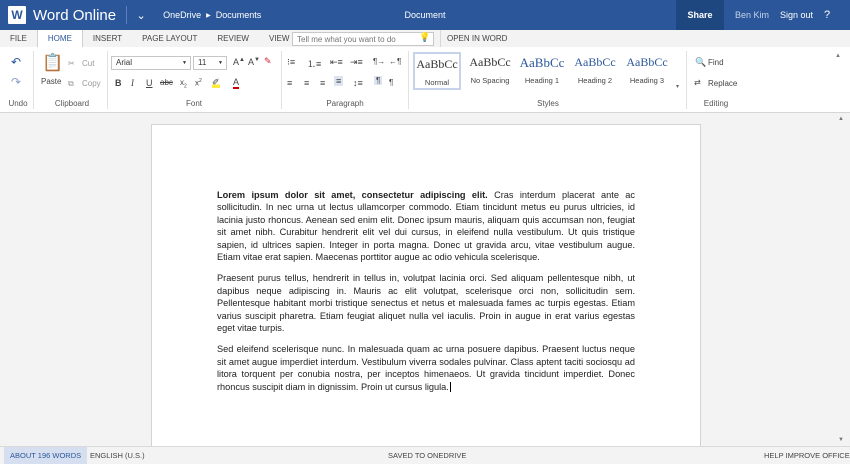 The width and height of the screenshot is (850, 464). Describe the element at coordinates (722, 83) in the screenshot. I see `replace-button: Replace` at that location.